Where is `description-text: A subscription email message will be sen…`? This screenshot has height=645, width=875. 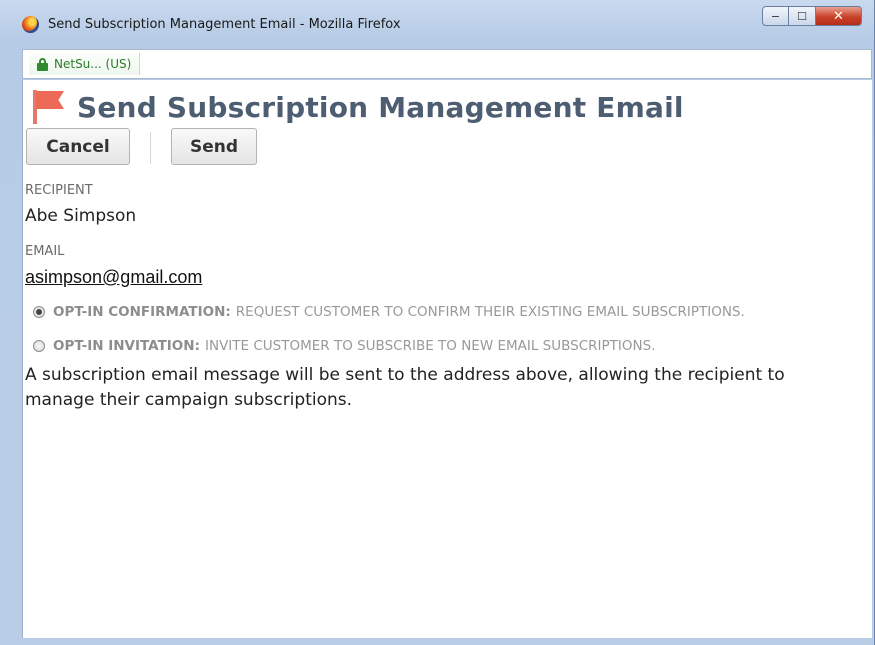
description-text: A subscription email message will be sen… is located at coordinates (405, 387).